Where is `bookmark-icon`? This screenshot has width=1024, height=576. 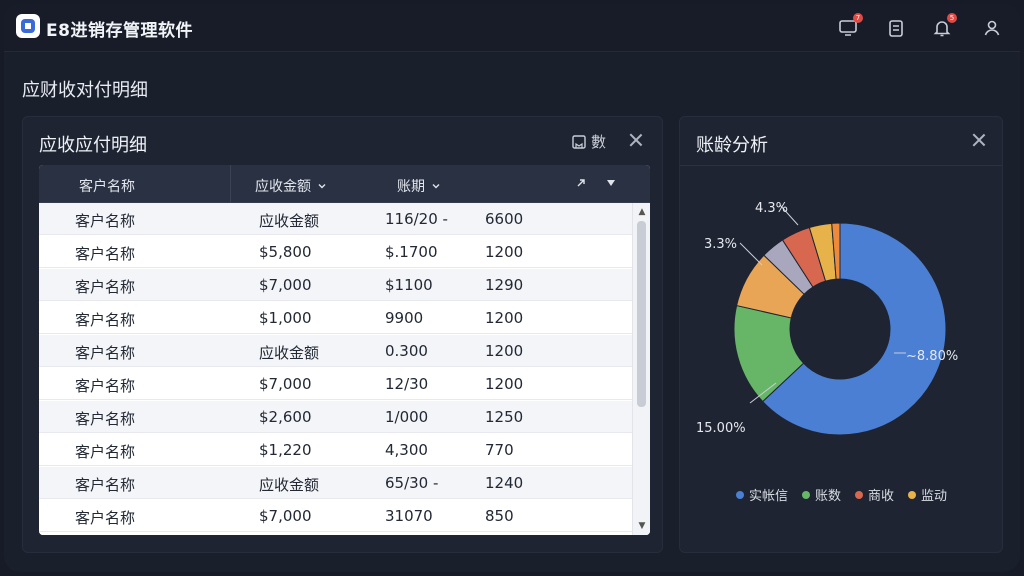
bookmark-icon is located at coordinates (579, 141).